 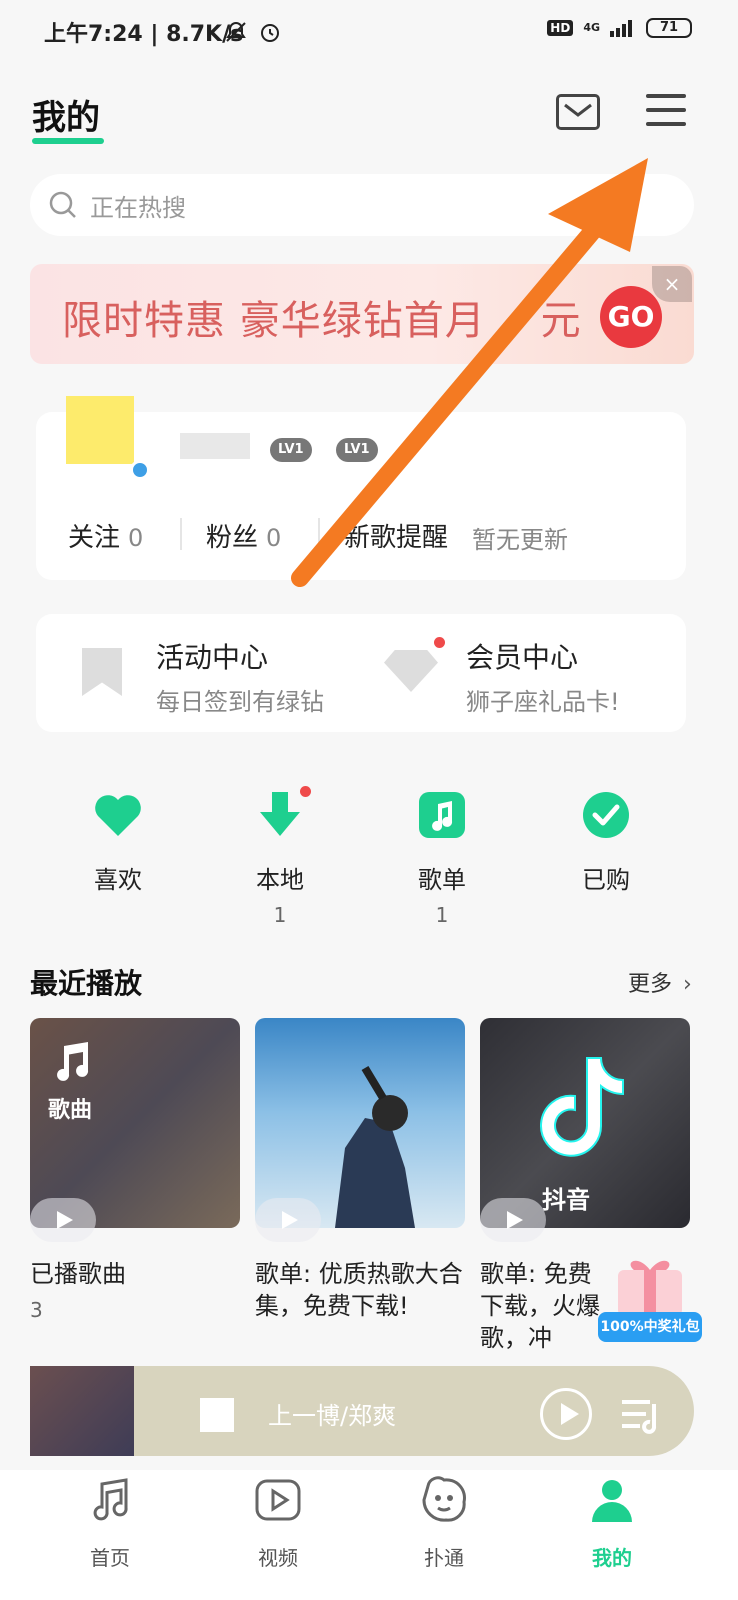 I want to click on check-circle-icon, so click(x=606, y=815).